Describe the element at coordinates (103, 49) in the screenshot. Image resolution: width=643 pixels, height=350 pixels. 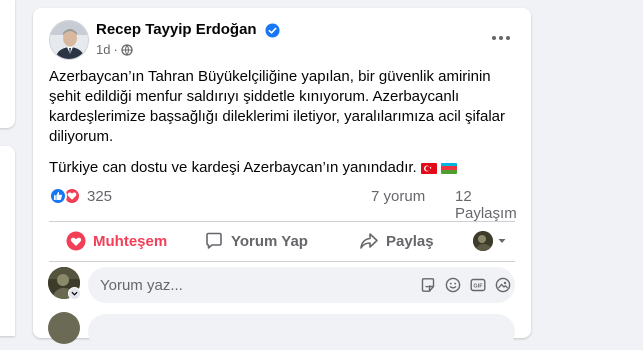
I see `post-time: 1d` at that location.